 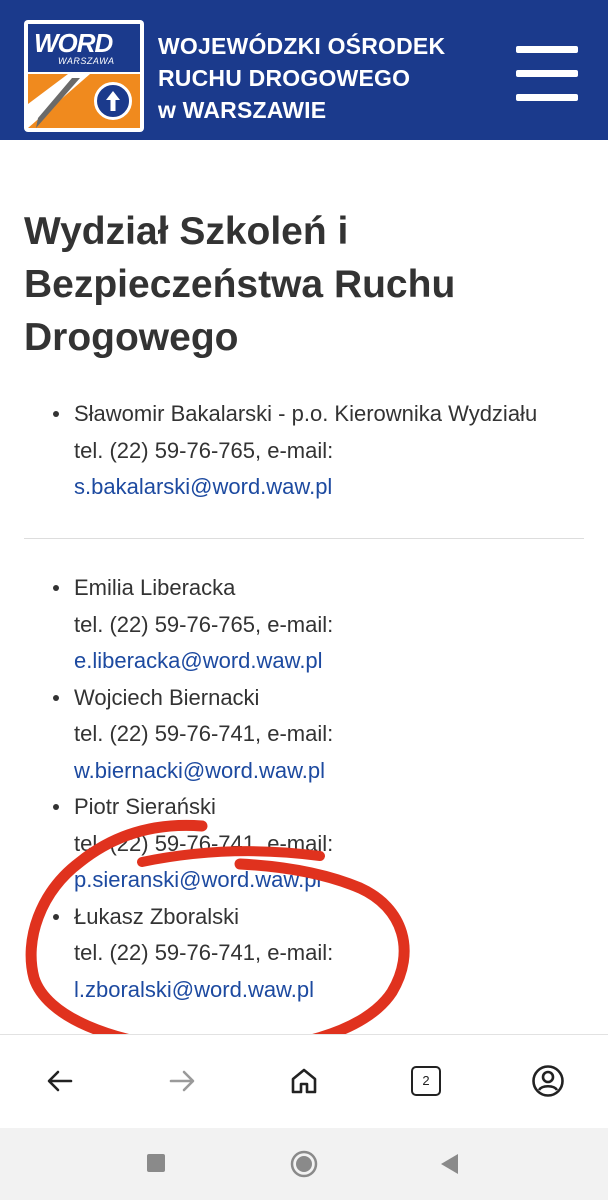 I want to click on contact-name: Wojciech Biernacki, so click(x=167, y=697).